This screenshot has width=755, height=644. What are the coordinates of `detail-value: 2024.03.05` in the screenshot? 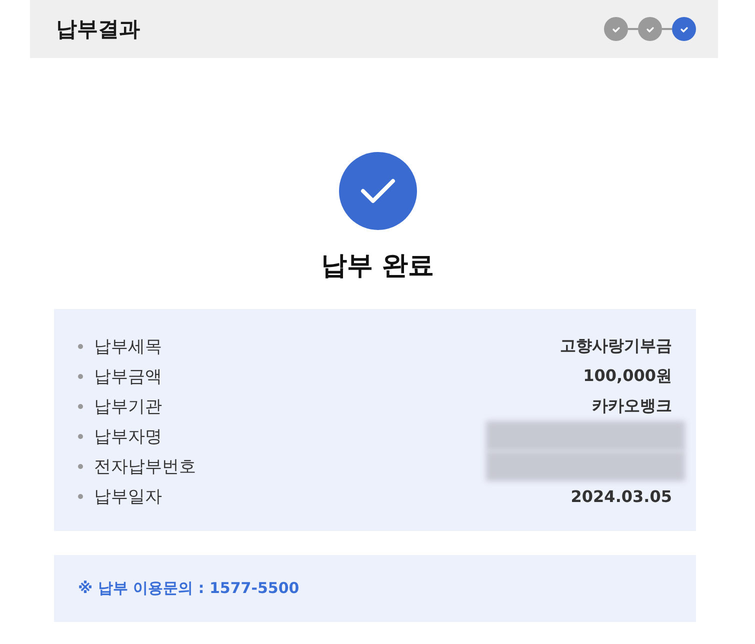 It's located at (621, 496).